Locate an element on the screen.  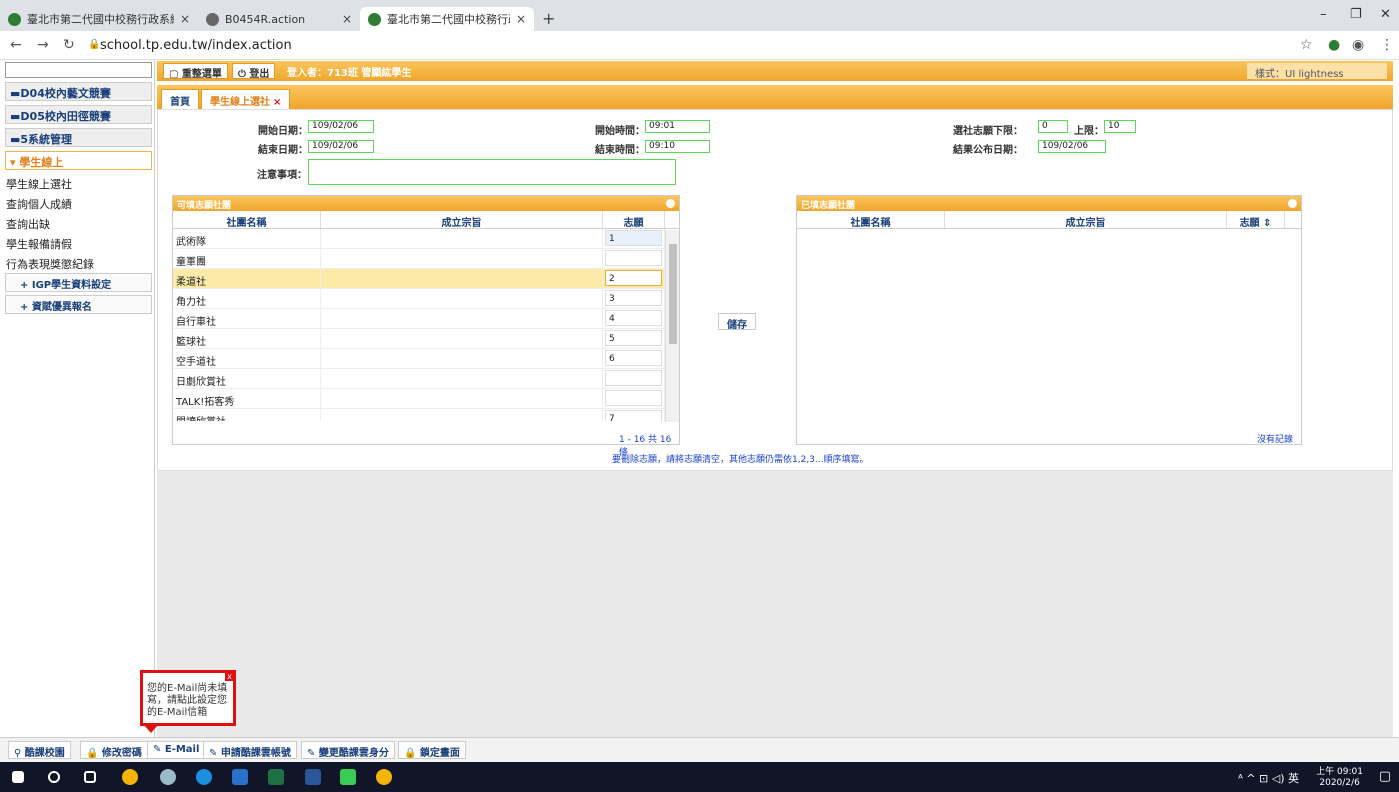
min-field: 0 is located at coordinates (1053, 126).